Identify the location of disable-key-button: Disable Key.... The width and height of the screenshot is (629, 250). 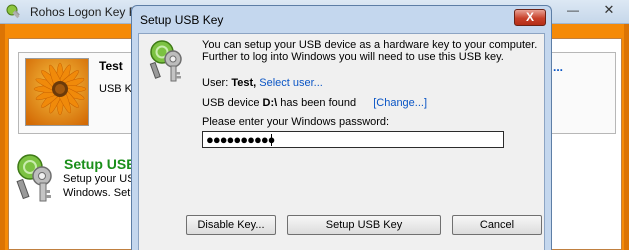
(231, 225).